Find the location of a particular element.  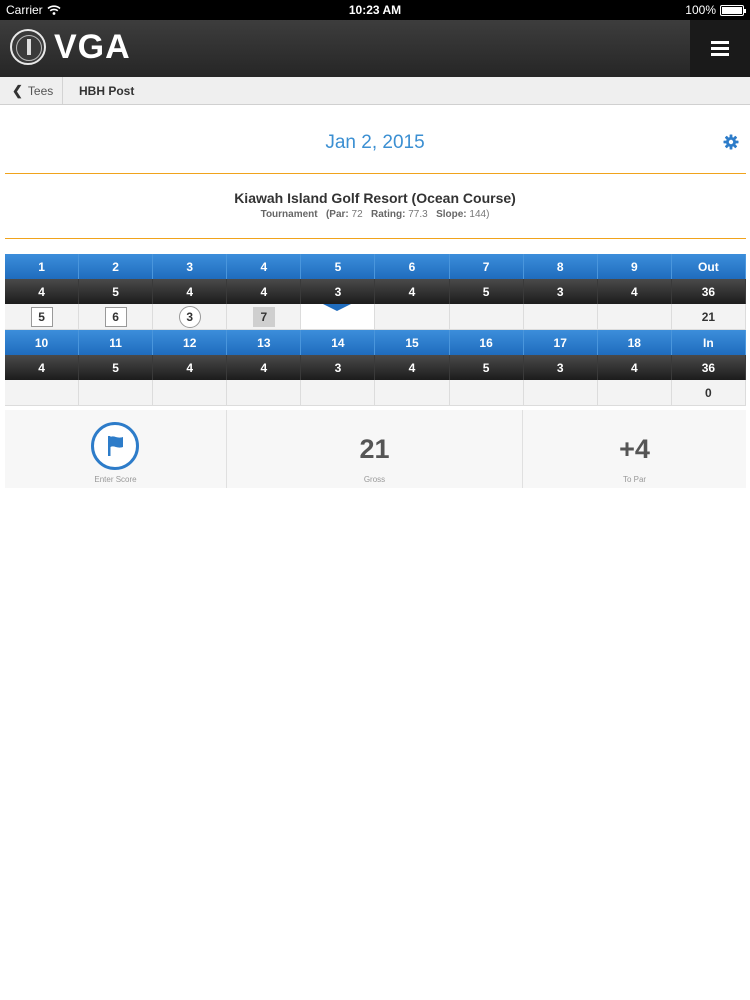

menu-button is located at coordinates (720, 48).